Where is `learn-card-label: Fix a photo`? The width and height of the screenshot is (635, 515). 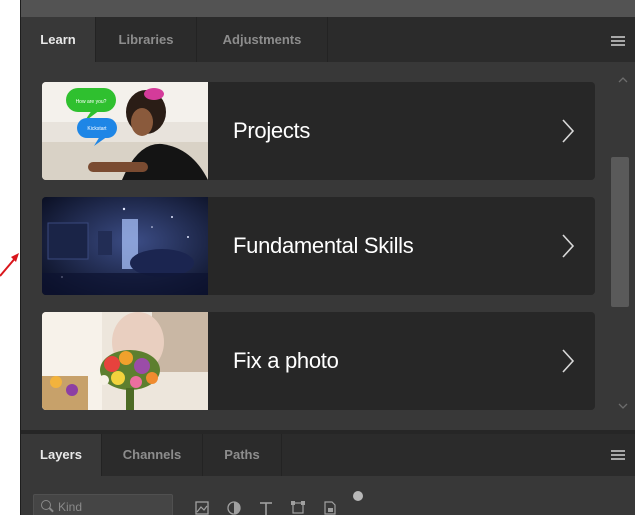 learn-card-label: Fix a photo is located at coordinates (286, 360).